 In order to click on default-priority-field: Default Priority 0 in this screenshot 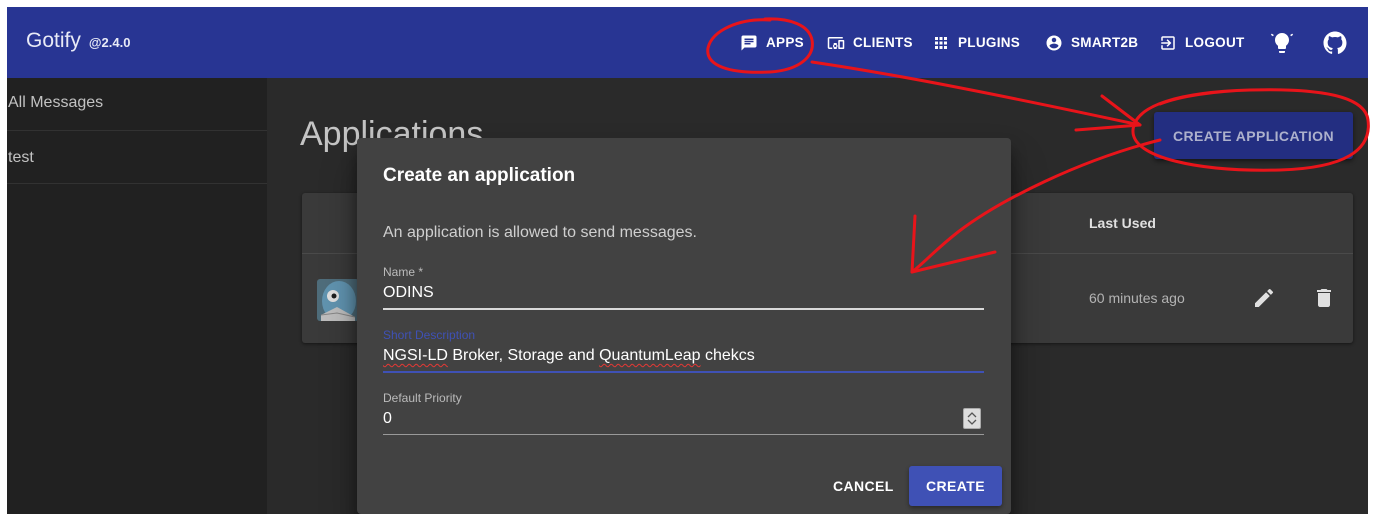, I will do `click(683, 413)`.